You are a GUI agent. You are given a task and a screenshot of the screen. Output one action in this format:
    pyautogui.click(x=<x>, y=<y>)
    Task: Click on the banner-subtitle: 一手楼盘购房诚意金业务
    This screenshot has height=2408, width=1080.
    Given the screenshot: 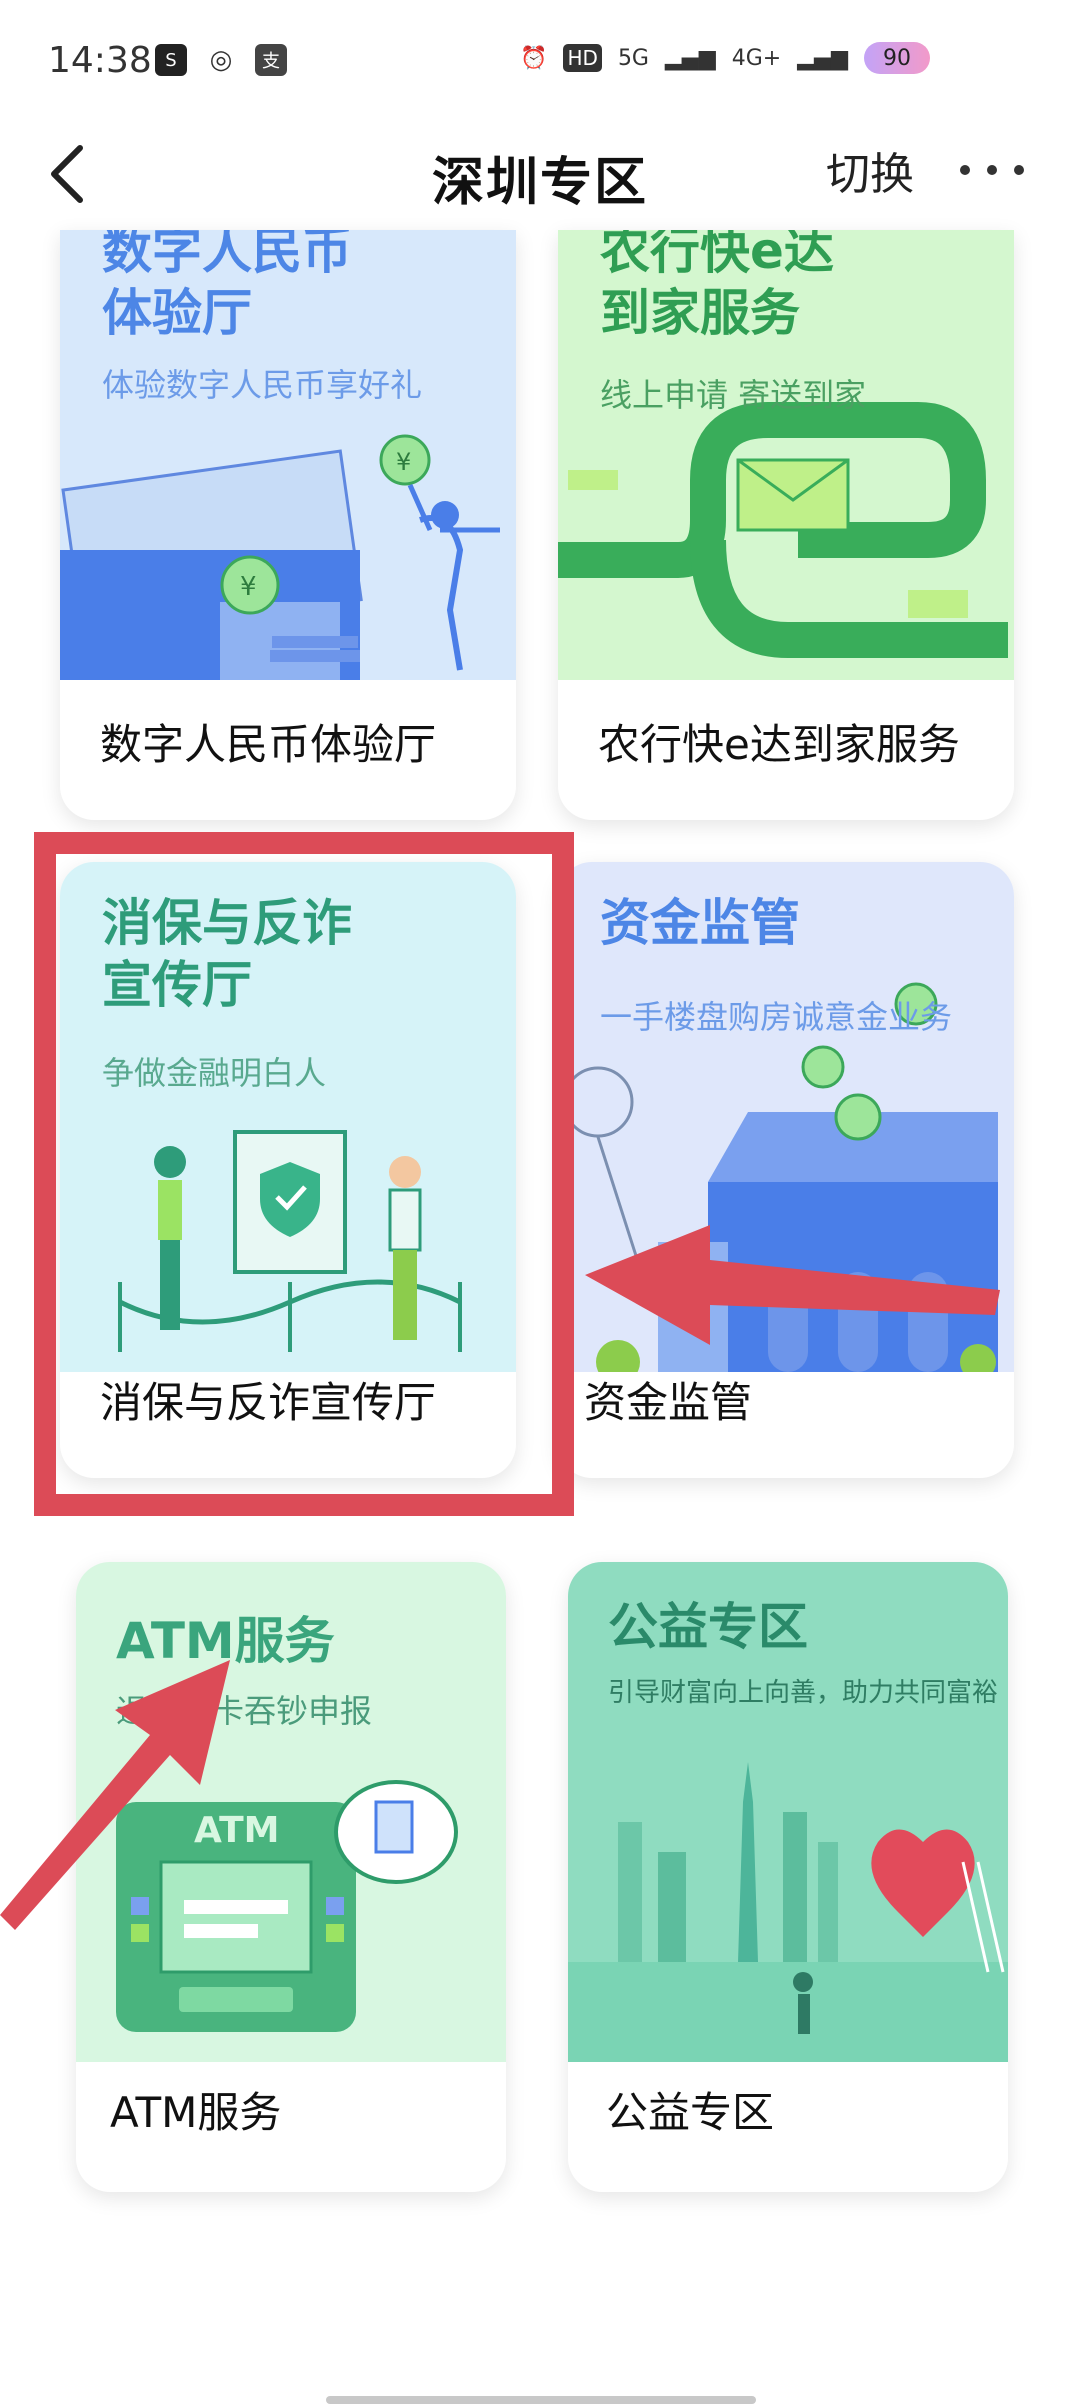 What is the action you would take?
    pyautogui.click(x=776, y=1017)
    